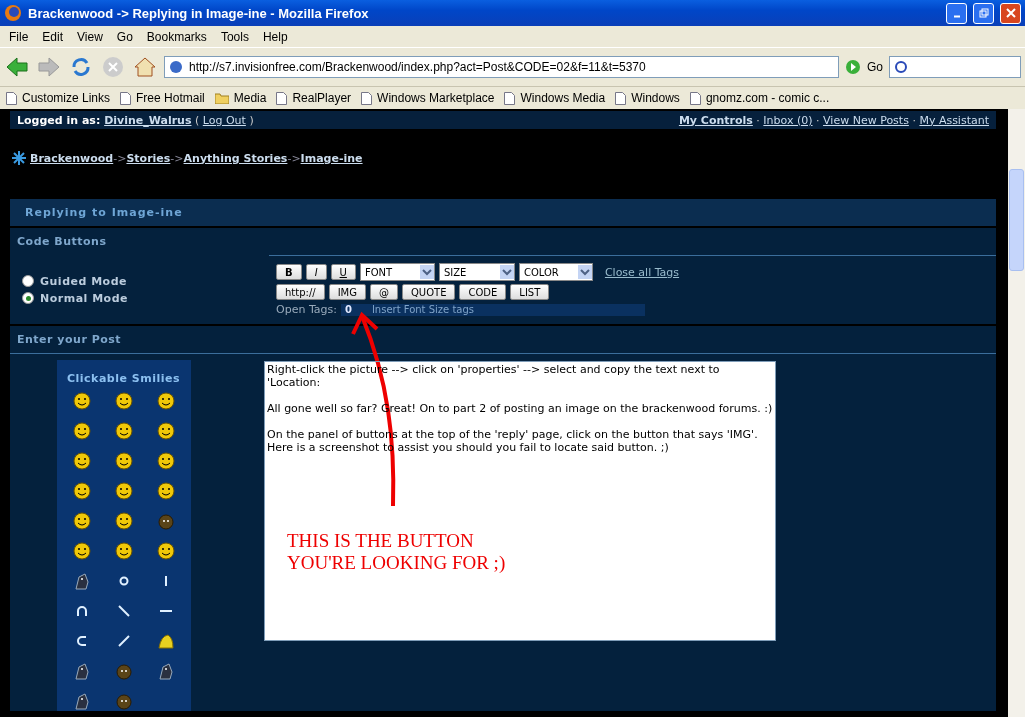  I want to click on menu-item: Go, so click(124, 36).